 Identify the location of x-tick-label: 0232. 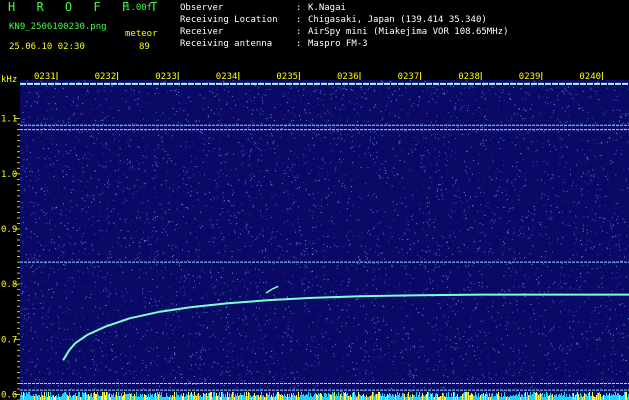
(106, 77).